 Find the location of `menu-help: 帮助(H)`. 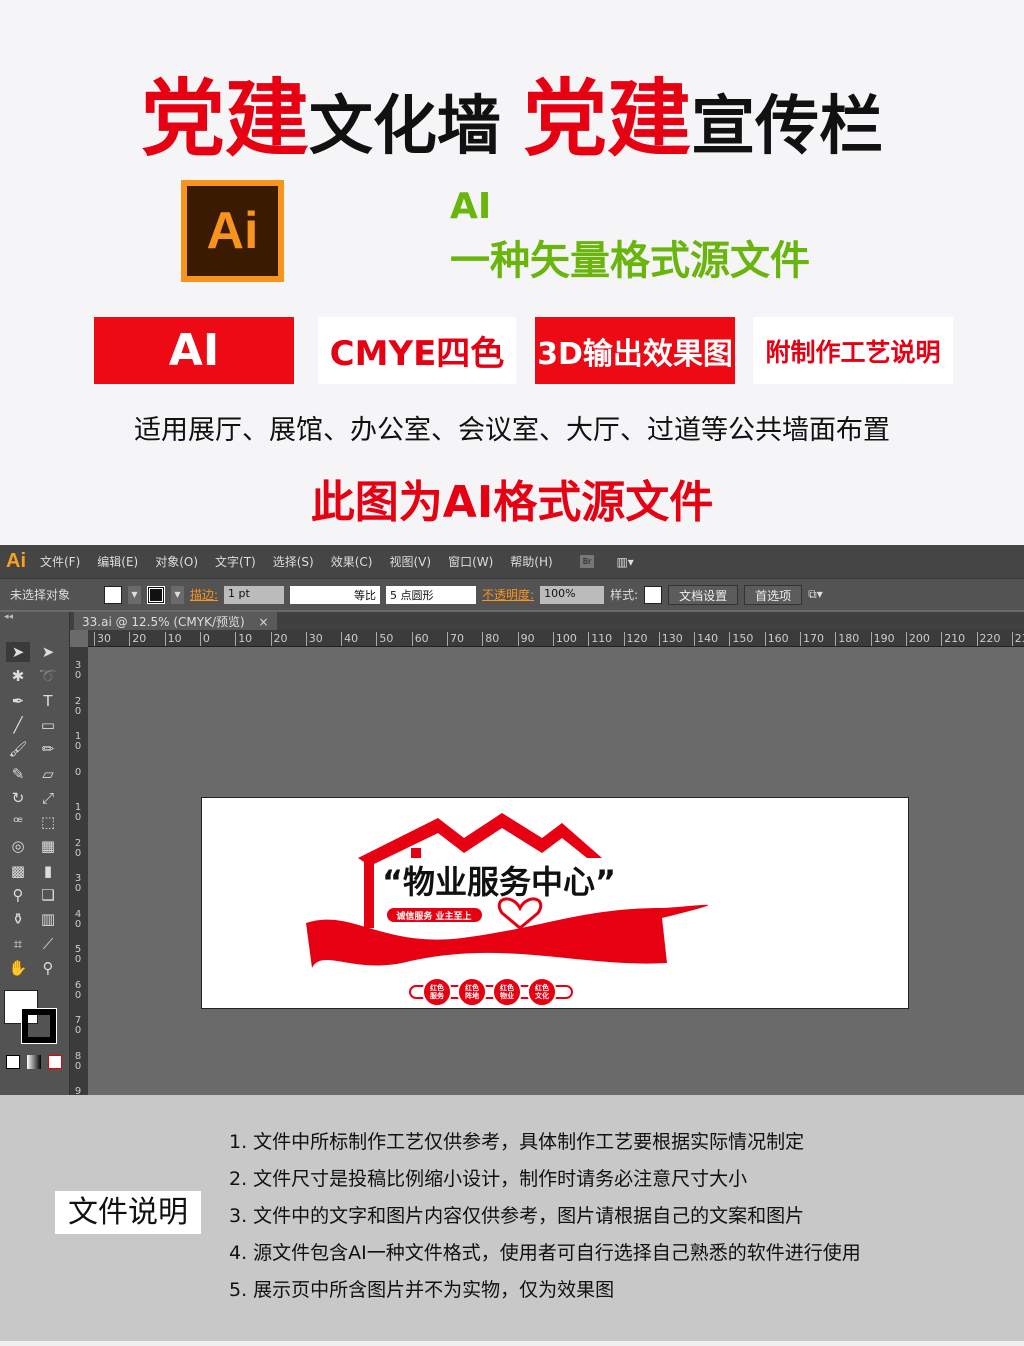

menu-help: 帮助(H) is located at coordinates (531, 561).